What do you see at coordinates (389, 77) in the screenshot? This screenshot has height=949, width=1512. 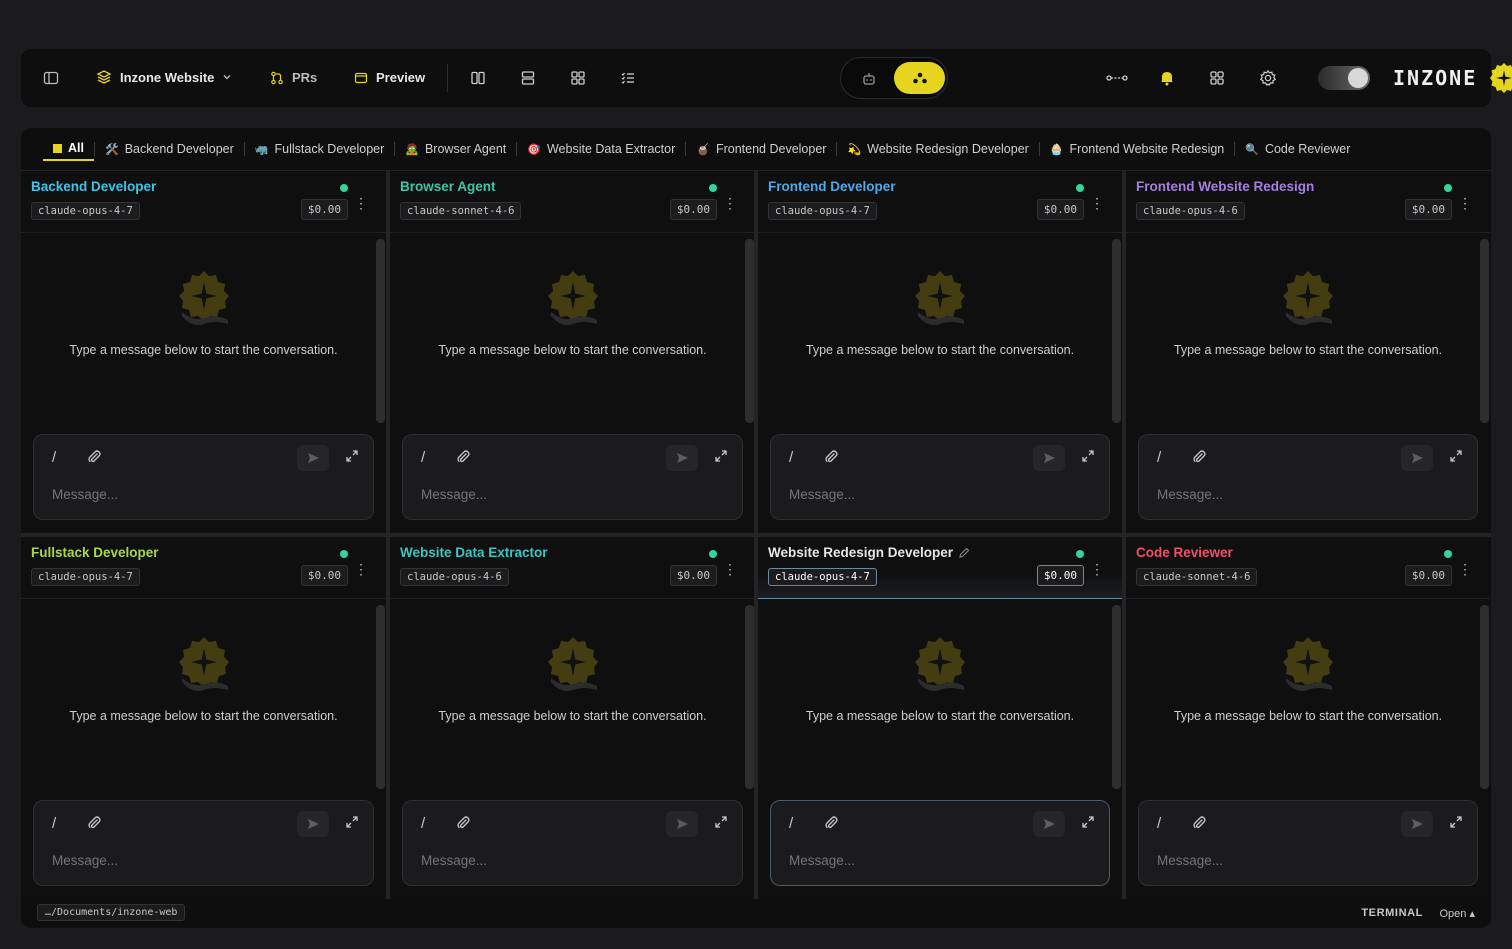 I see `preview-button: Preview` at bounding box center [389, 77].